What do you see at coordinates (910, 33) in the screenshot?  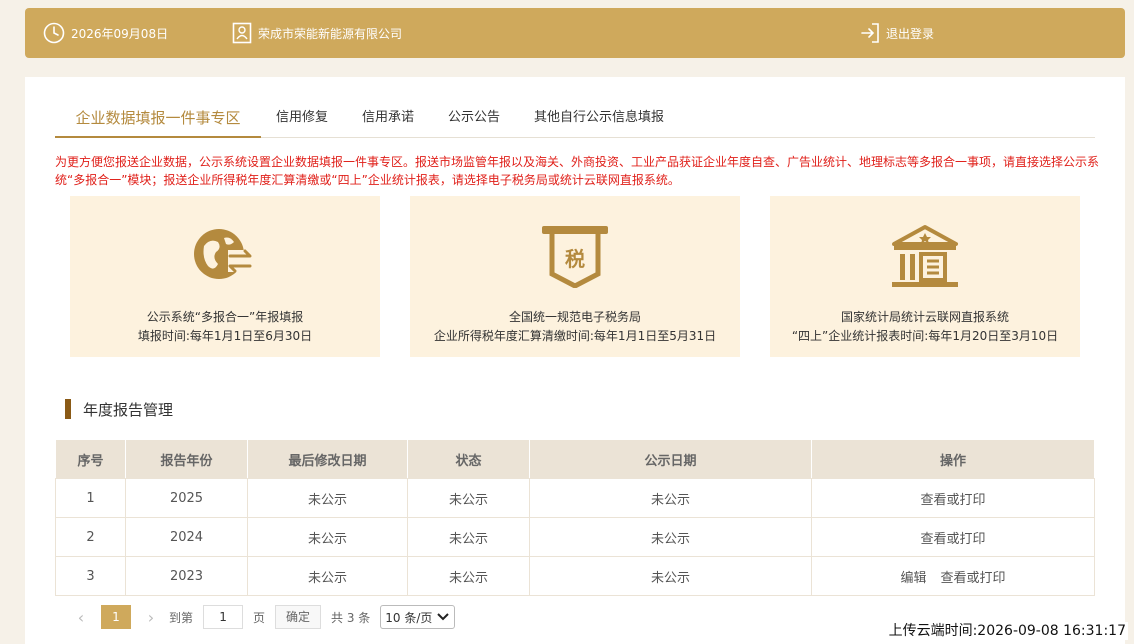 I see `logout-label: 退出登录` at bounding box center [910, 33].